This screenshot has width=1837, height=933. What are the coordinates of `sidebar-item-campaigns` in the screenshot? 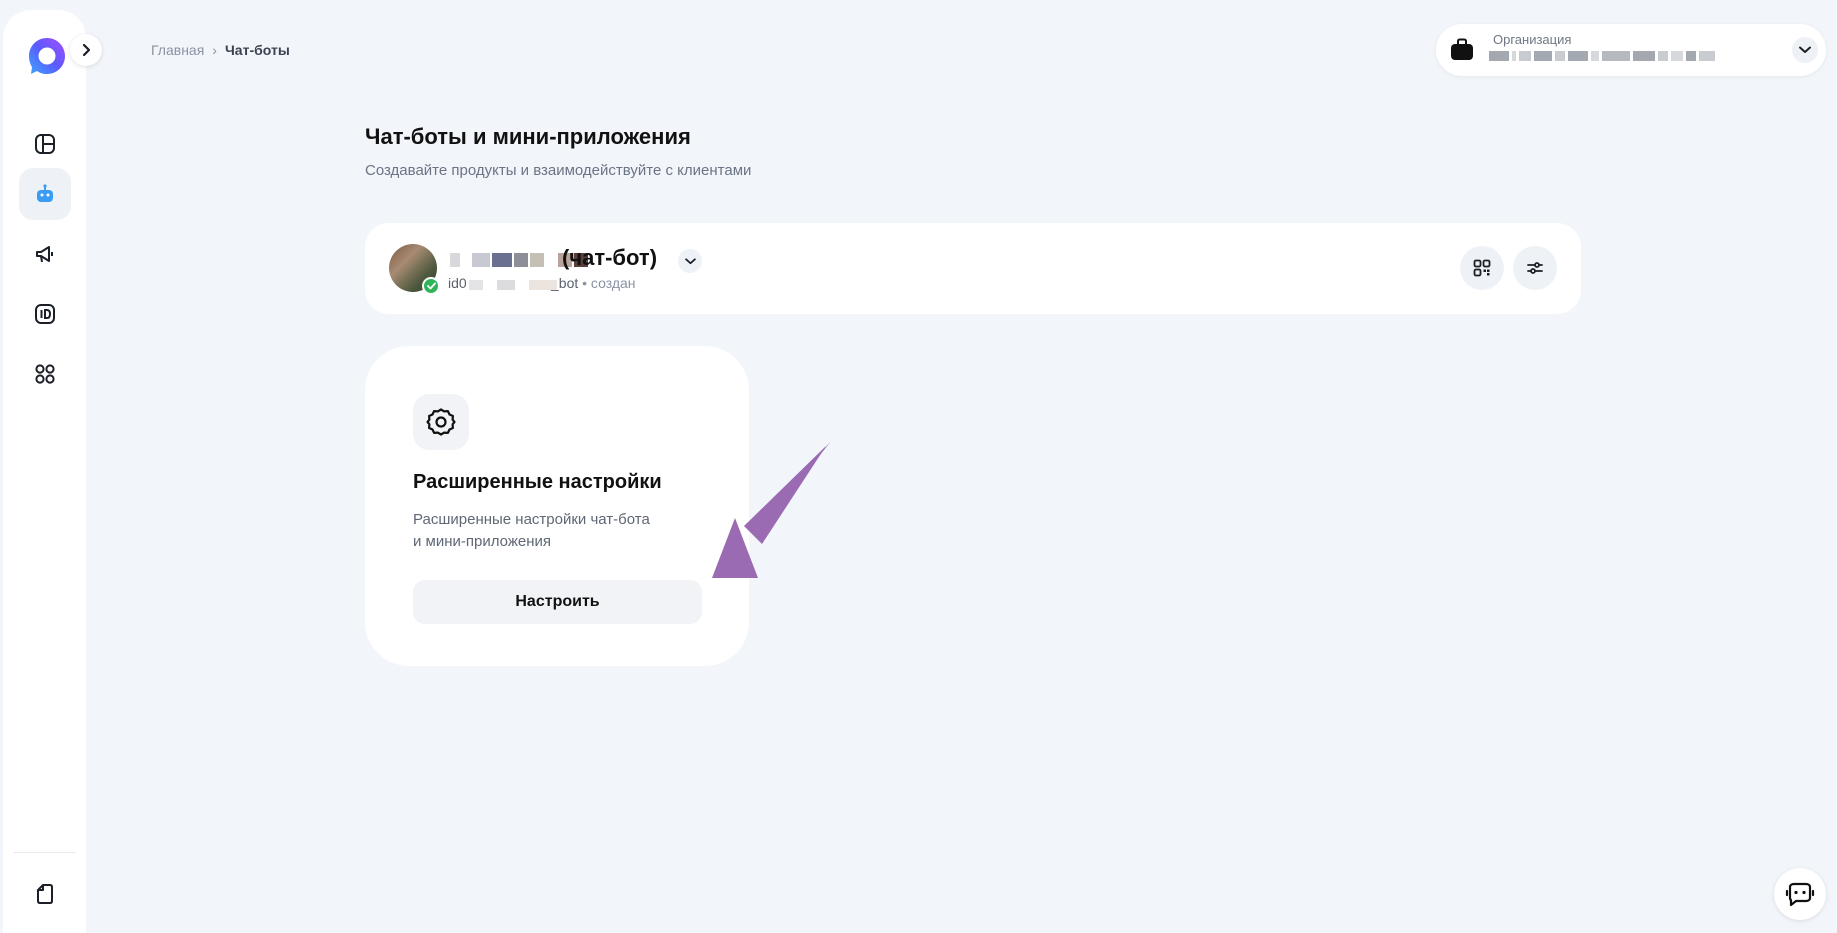 It's located at (45, 254).